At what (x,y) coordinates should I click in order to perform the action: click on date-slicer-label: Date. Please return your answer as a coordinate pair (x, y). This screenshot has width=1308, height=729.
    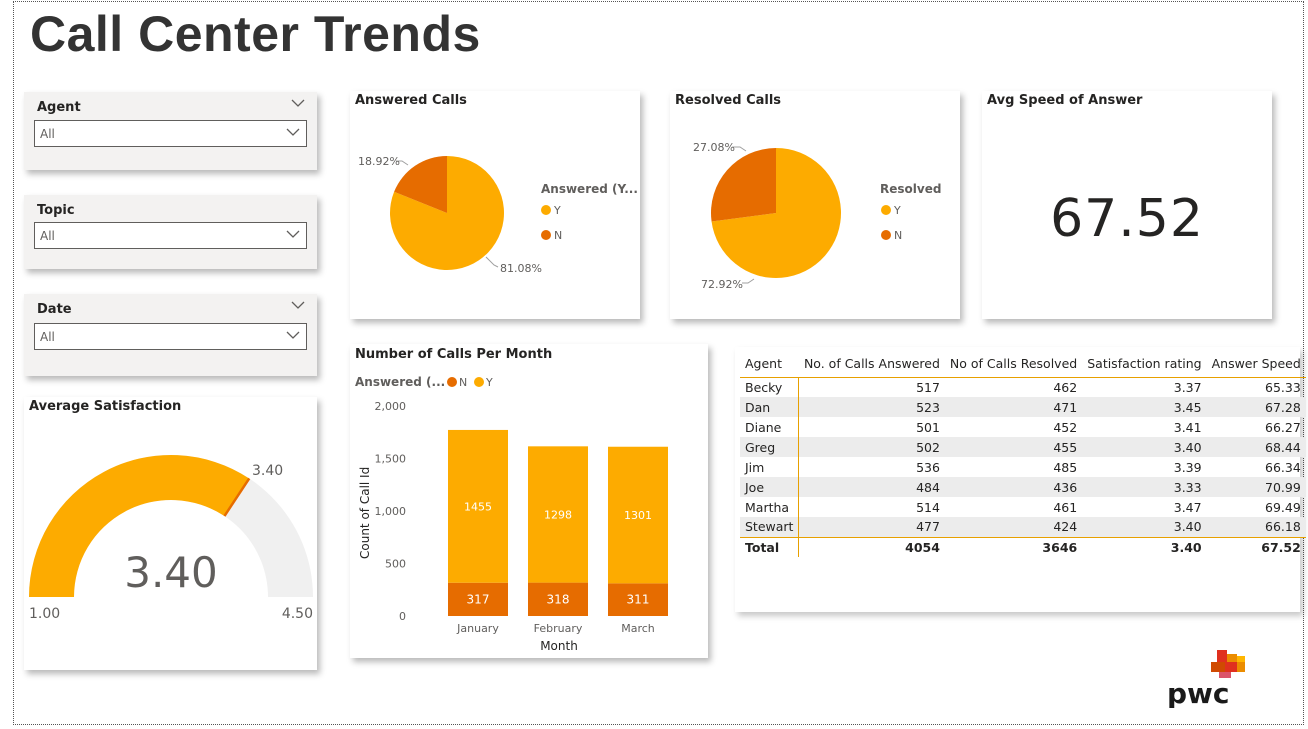
    Looking at the image, I should click on (54, 309).